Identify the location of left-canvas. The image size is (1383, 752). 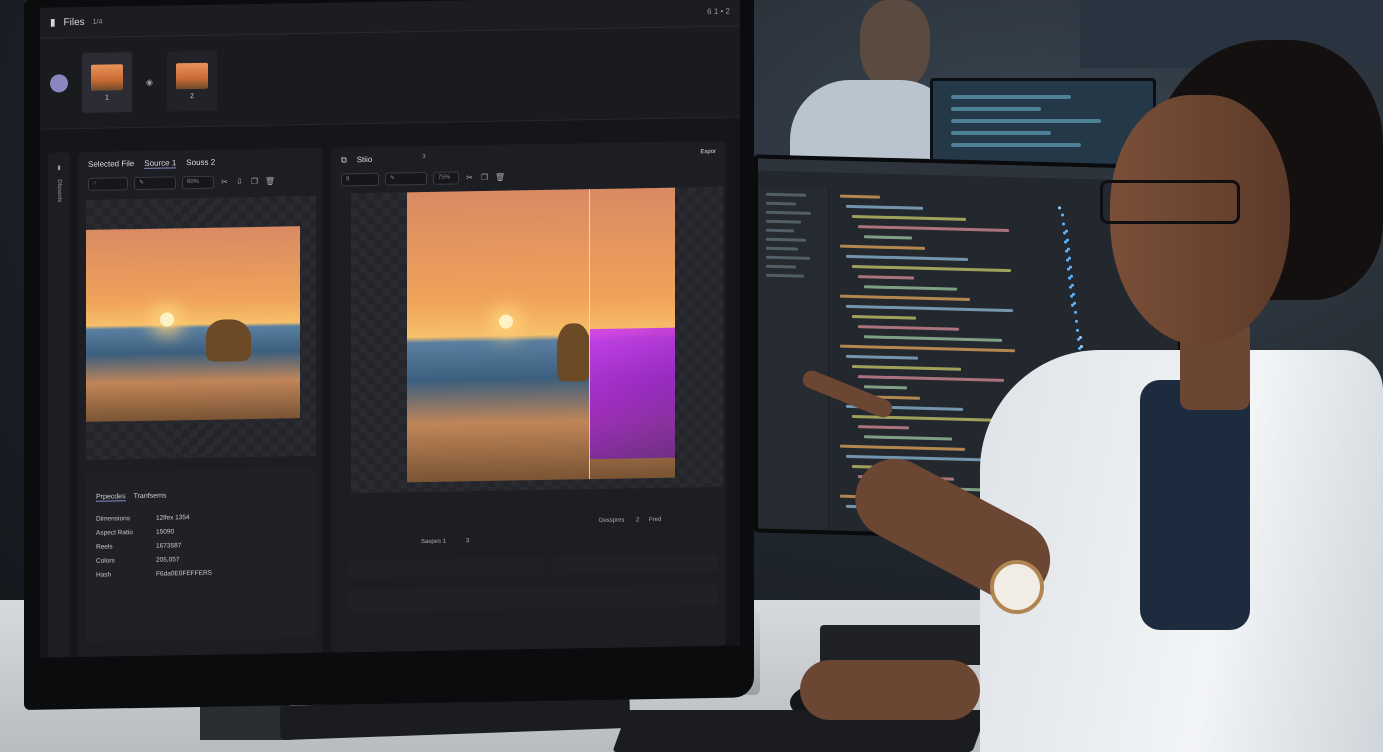
(201, 327).